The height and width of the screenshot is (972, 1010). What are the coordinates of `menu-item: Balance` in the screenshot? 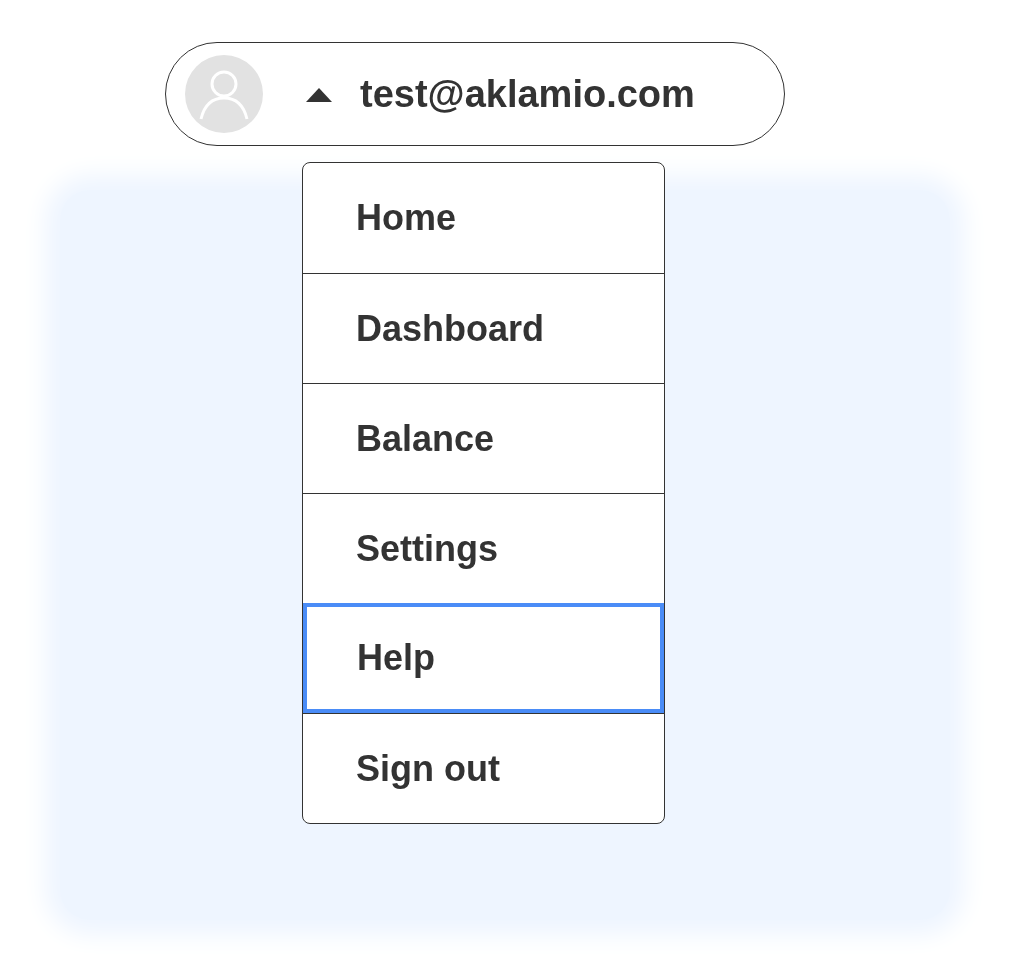 It's located at (483, 438).